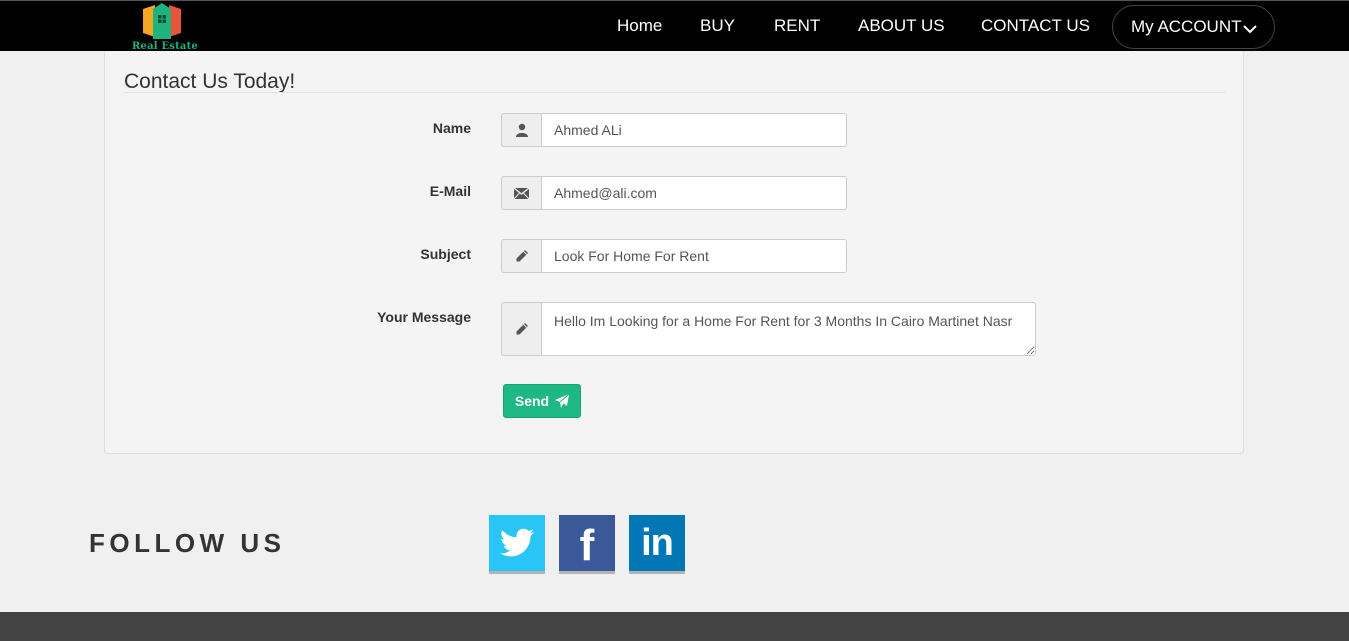 Image resolution: width=1349 pixels, height=641 pixels. What do you see at coordinates (210, 81) in the screenshot?
I see `form-title: Contact Us Today!` at bounding box center [210, 81].